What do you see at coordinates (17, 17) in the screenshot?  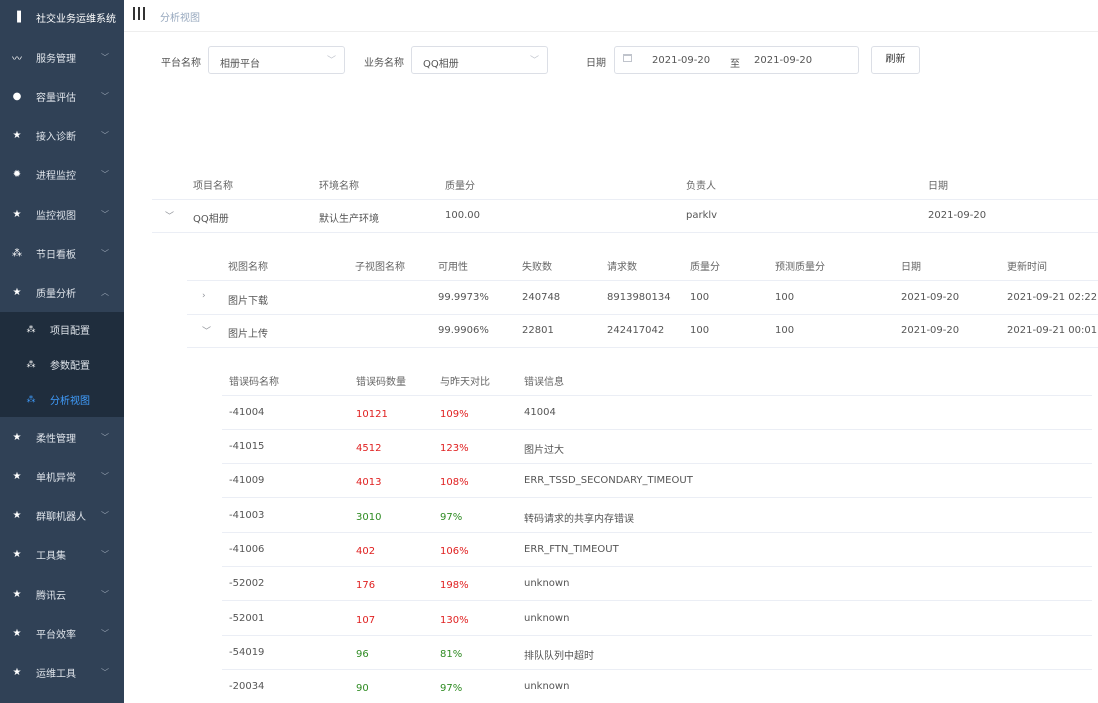 I see `bar-chart-icon: ▐` at bounding box center [17, 17].